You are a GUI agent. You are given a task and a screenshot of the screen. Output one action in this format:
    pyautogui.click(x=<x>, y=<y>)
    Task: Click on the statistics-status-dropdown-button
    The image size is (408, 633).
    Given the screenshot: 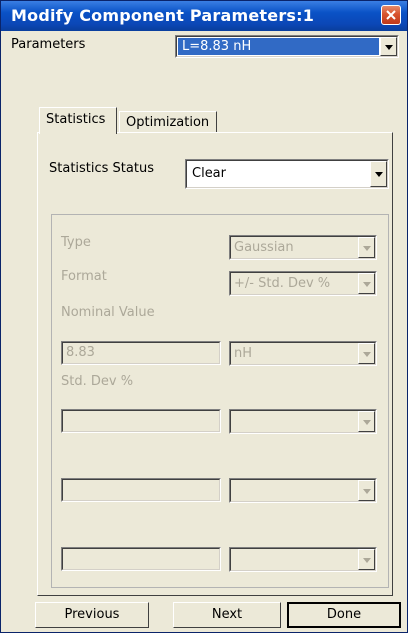 What is the action you would take?
    pyautogui.click(x=378, y=174)
    